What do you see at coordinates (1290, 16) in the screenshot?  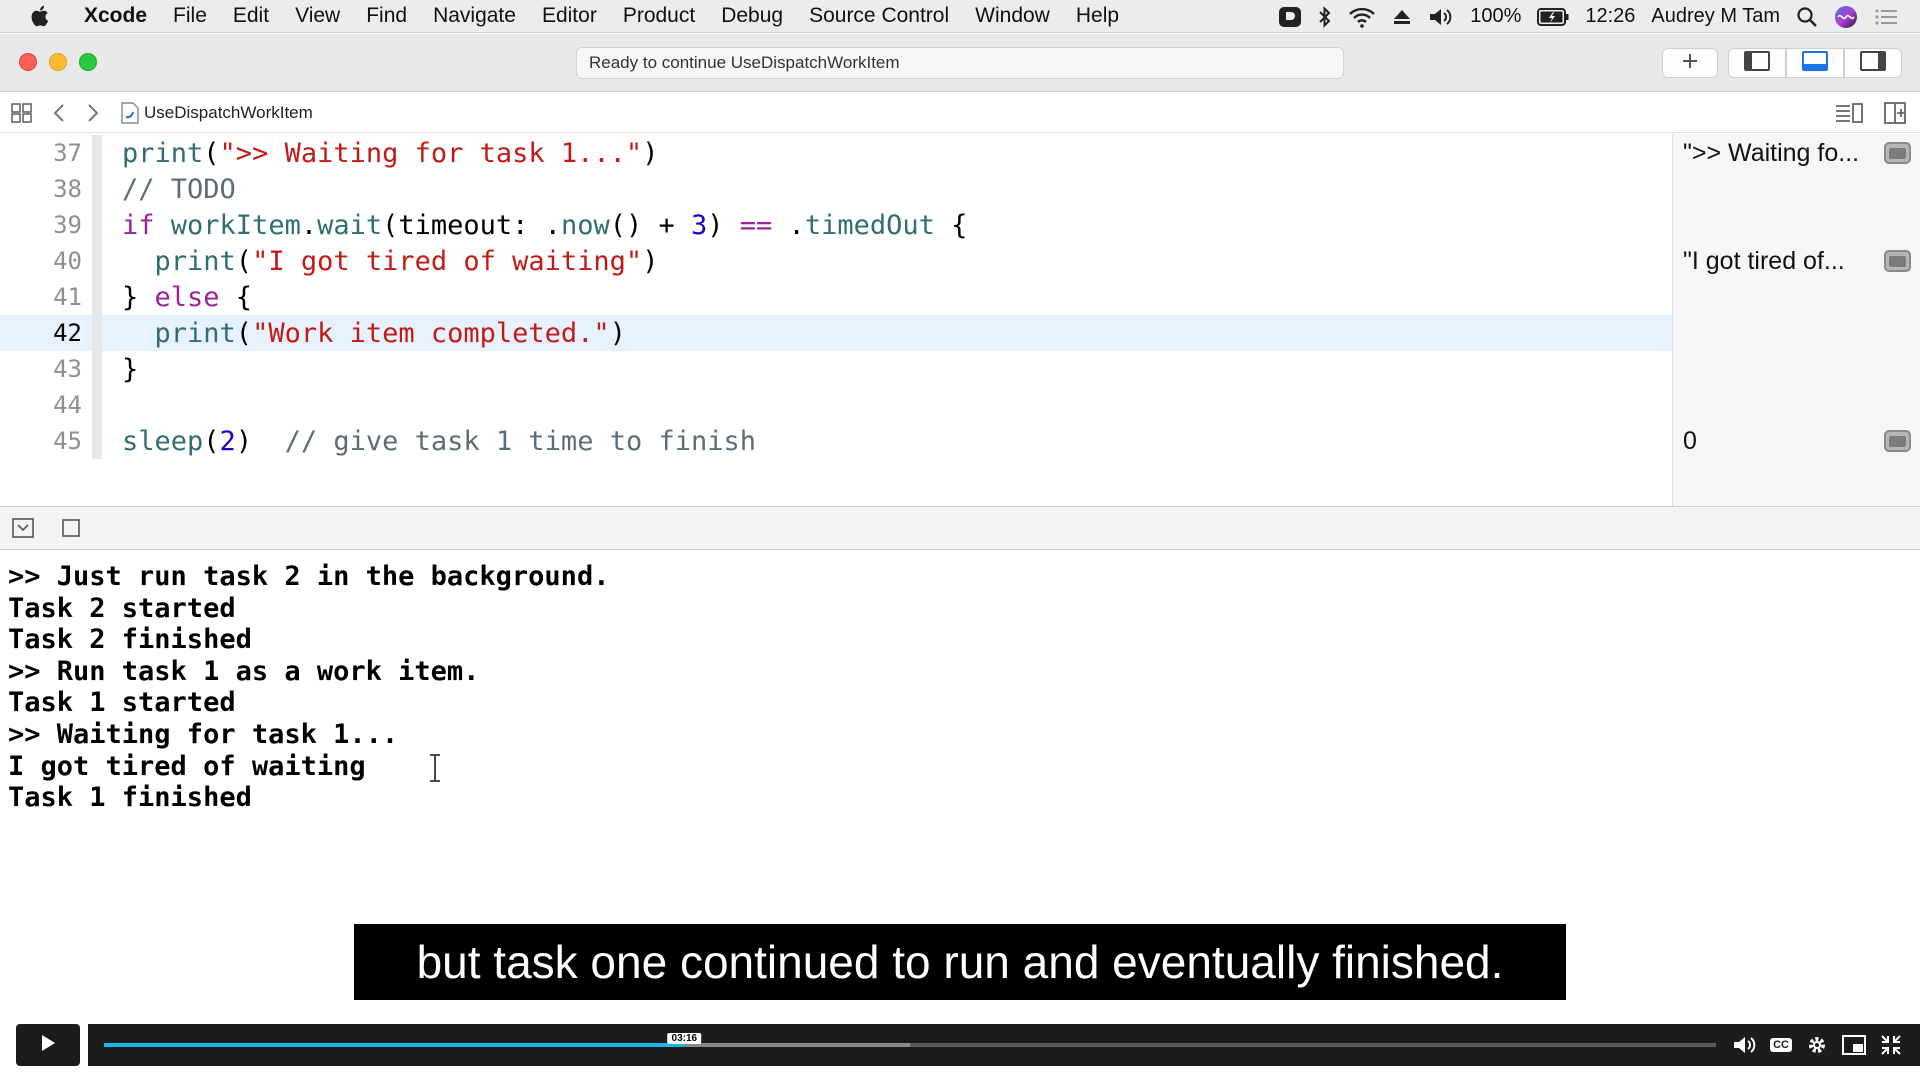 I see `screen-record-icon` at bounding box center [1290, 16].